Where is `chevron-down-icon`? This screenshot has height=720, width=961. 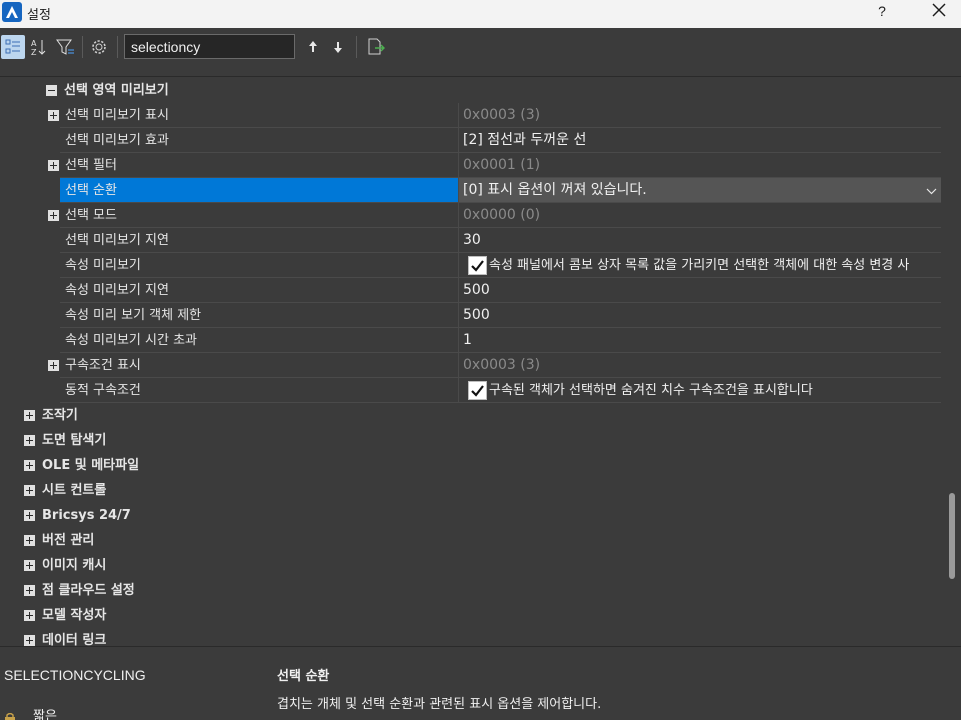
chevron-down-icon is located at coordinates (931, 191).